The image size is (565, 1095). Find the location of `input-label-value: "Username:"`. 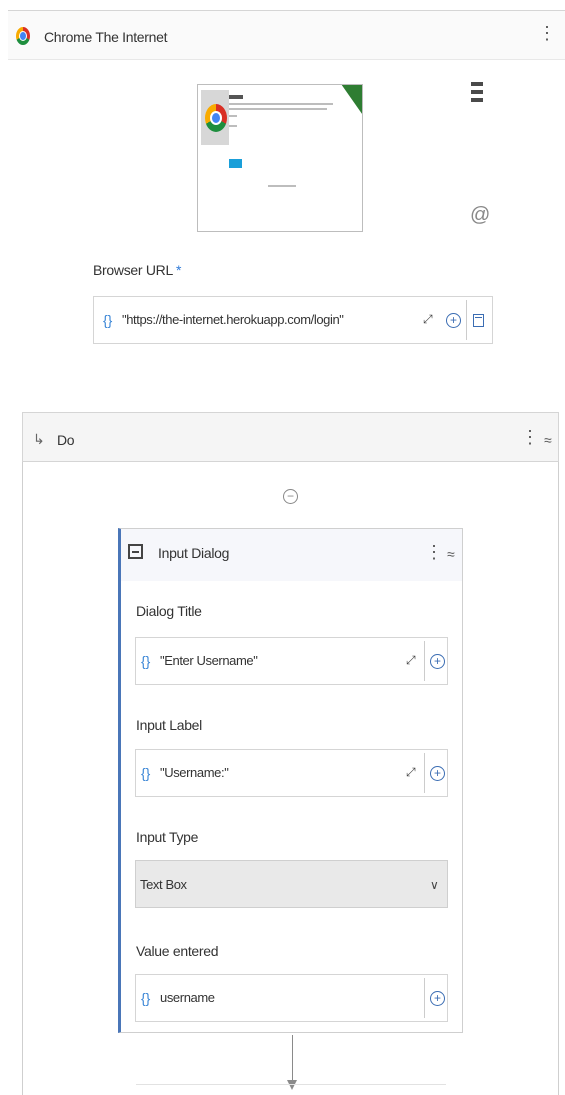

input-label-value: "Username:" is located at coordinates (194, 772).